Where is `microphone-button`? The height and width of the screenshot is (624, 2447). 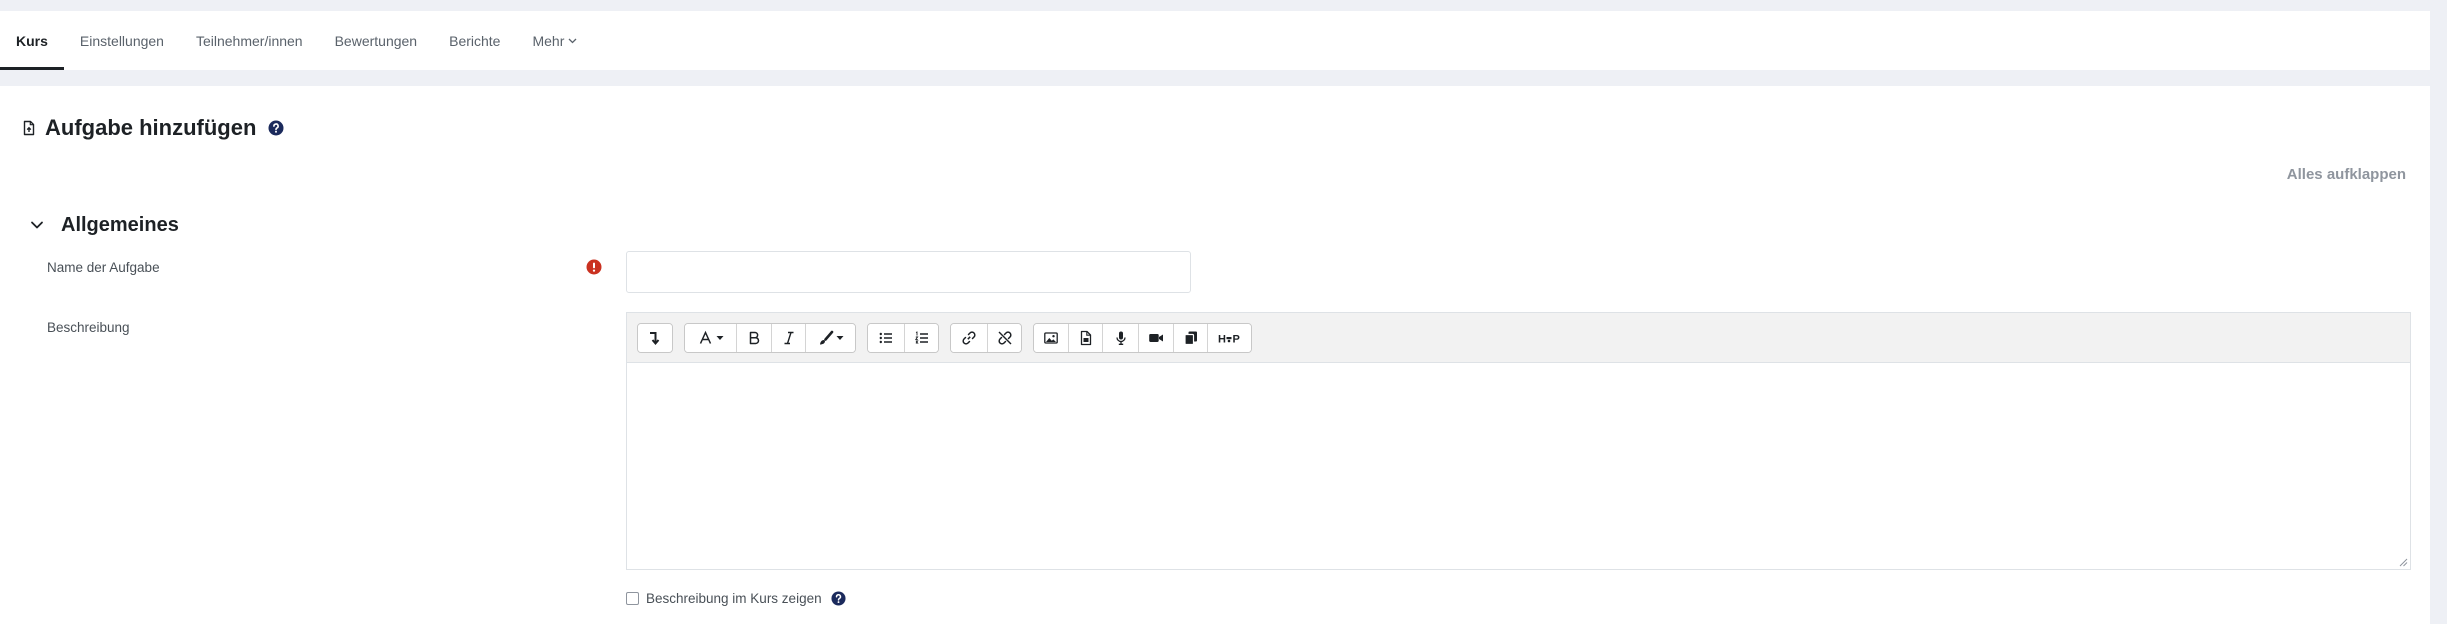
microphone-button is located at coordinates (1120, 337).